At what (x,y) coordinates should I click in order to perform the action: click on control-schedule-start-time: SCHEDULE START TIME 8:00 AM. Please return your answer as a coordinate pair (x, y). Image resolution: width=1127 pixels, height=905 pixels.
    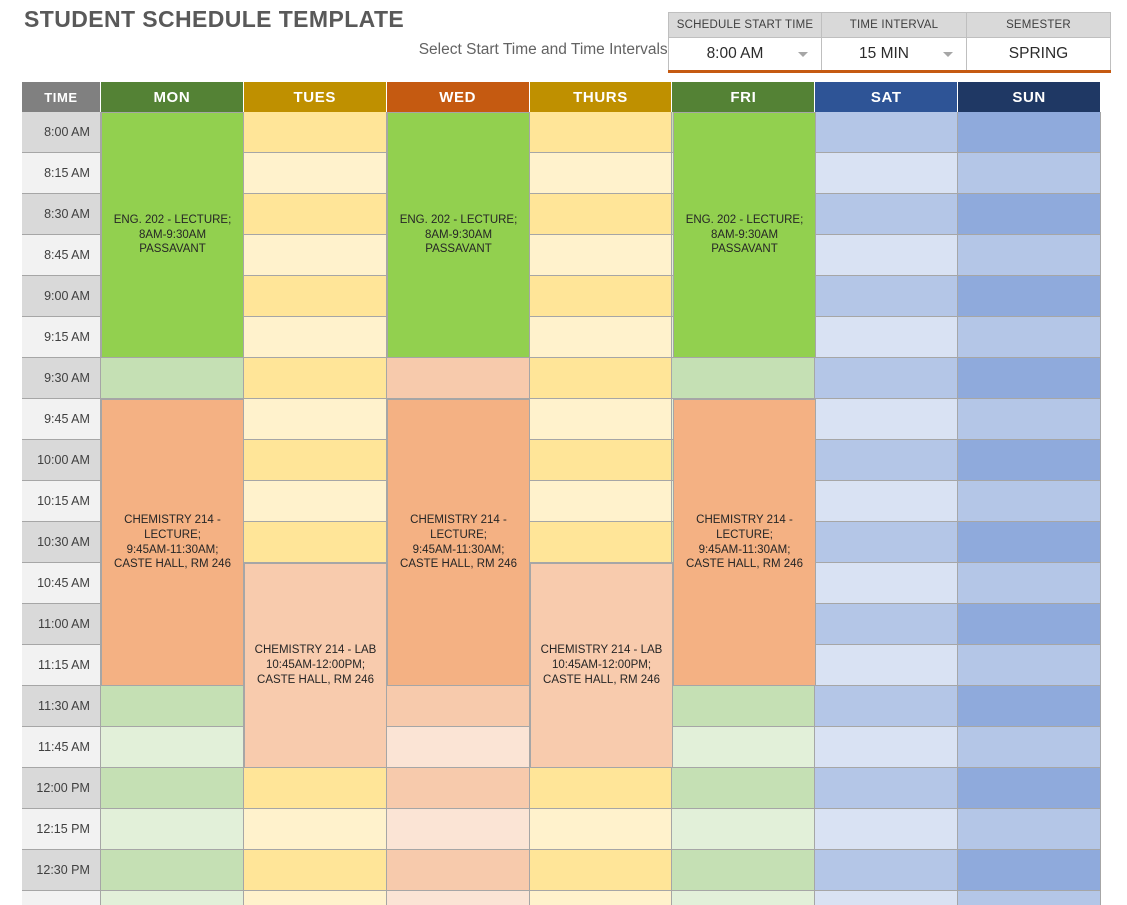
    Looking at the image, I should click on (744, 41).